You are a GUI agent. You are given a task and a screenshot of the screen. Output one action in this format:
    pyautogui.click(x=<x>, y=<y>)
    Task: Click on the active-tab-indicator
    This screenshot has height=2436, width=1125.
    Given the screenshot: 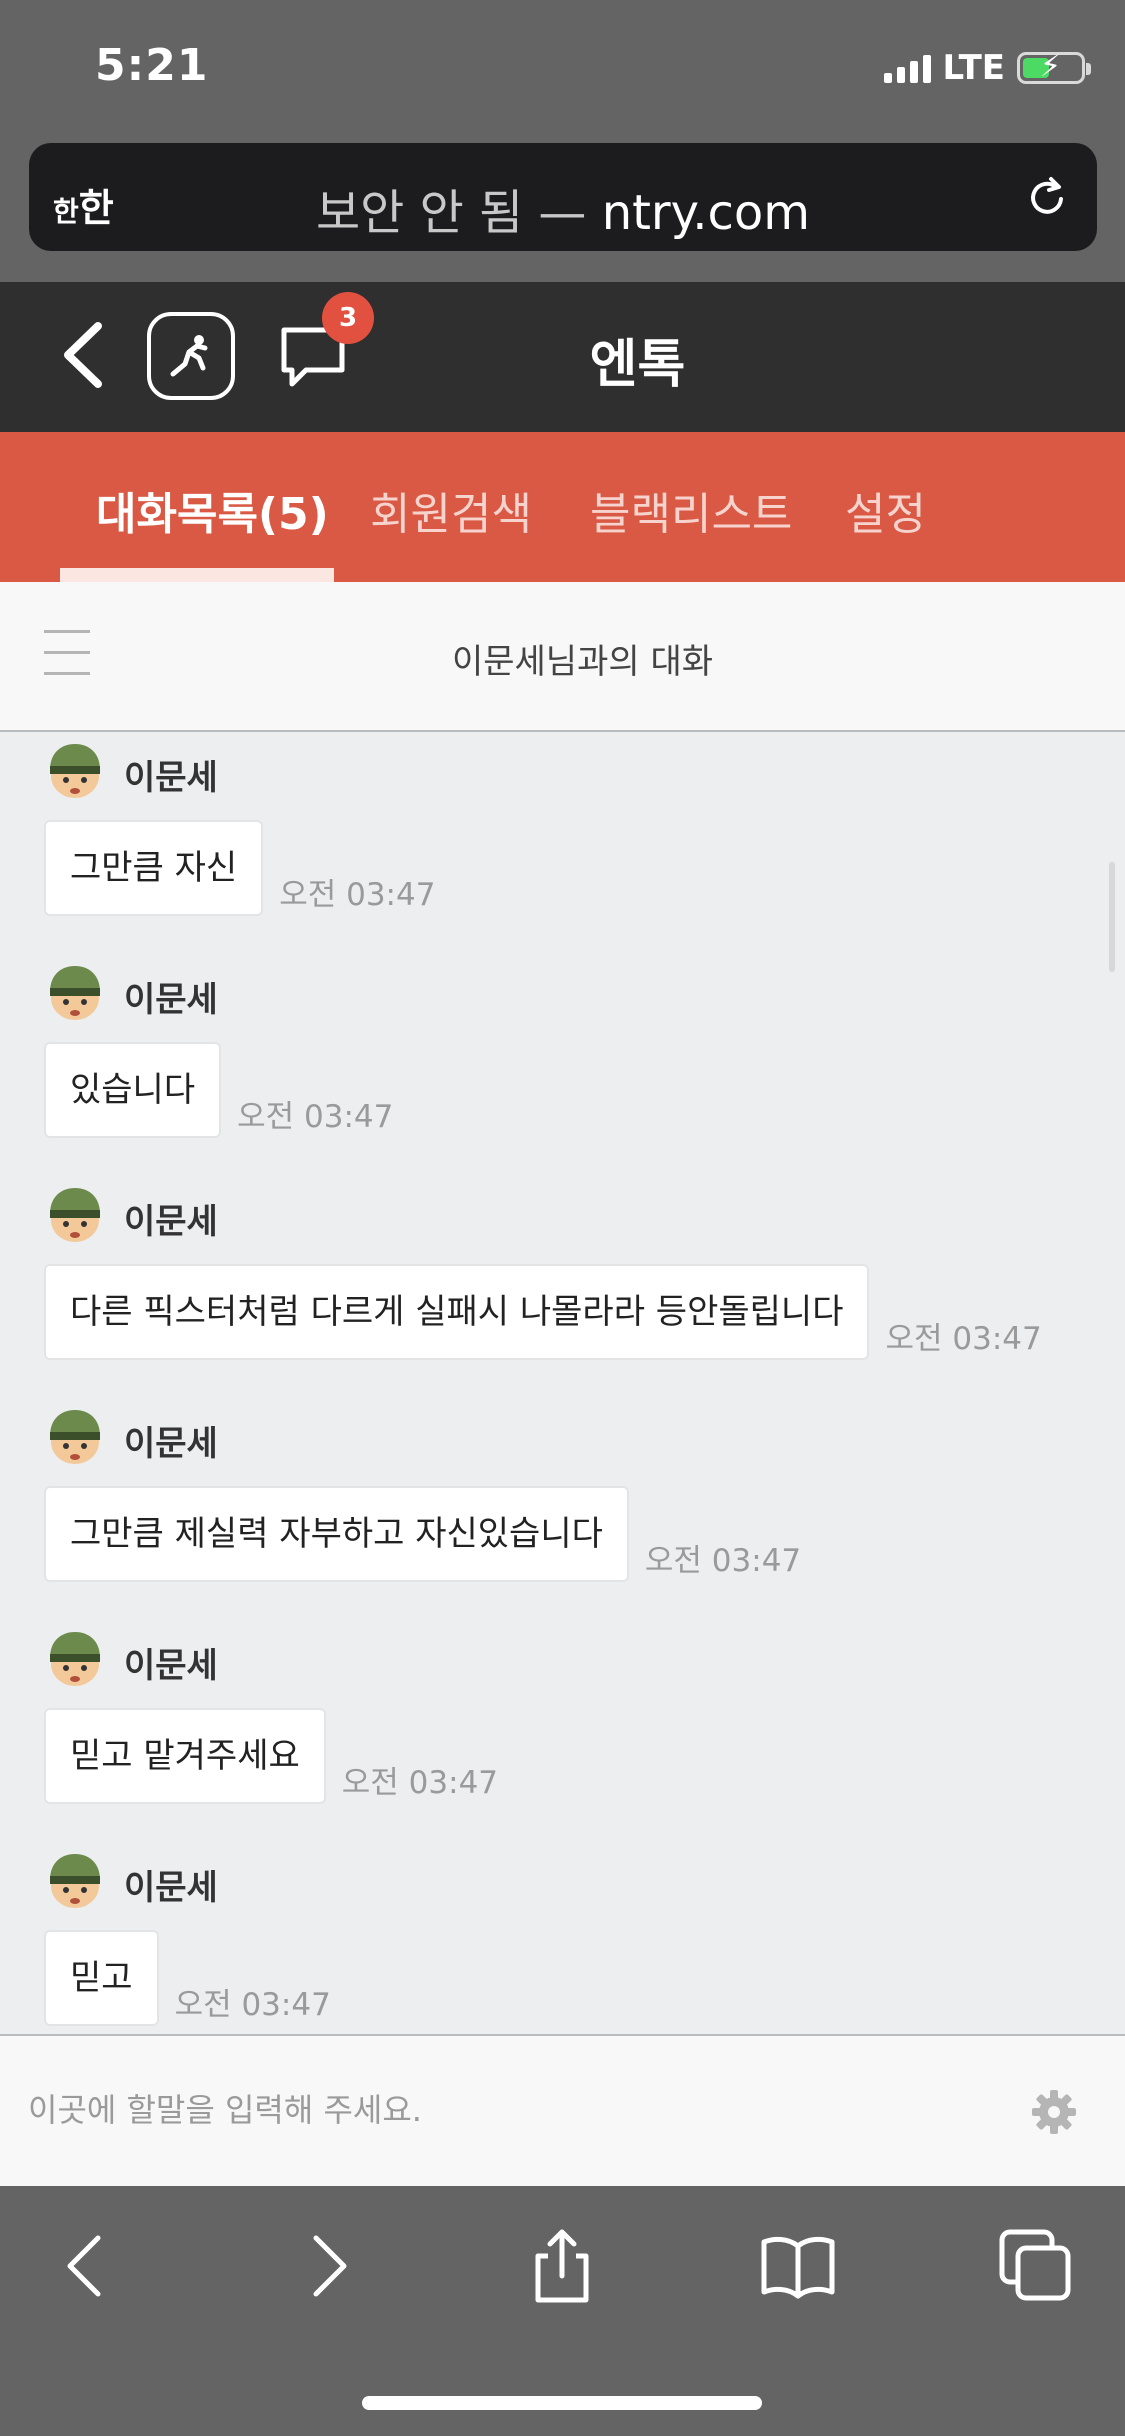 What is the action you would take?
    pyautogui.click(x=197, y=575)
    